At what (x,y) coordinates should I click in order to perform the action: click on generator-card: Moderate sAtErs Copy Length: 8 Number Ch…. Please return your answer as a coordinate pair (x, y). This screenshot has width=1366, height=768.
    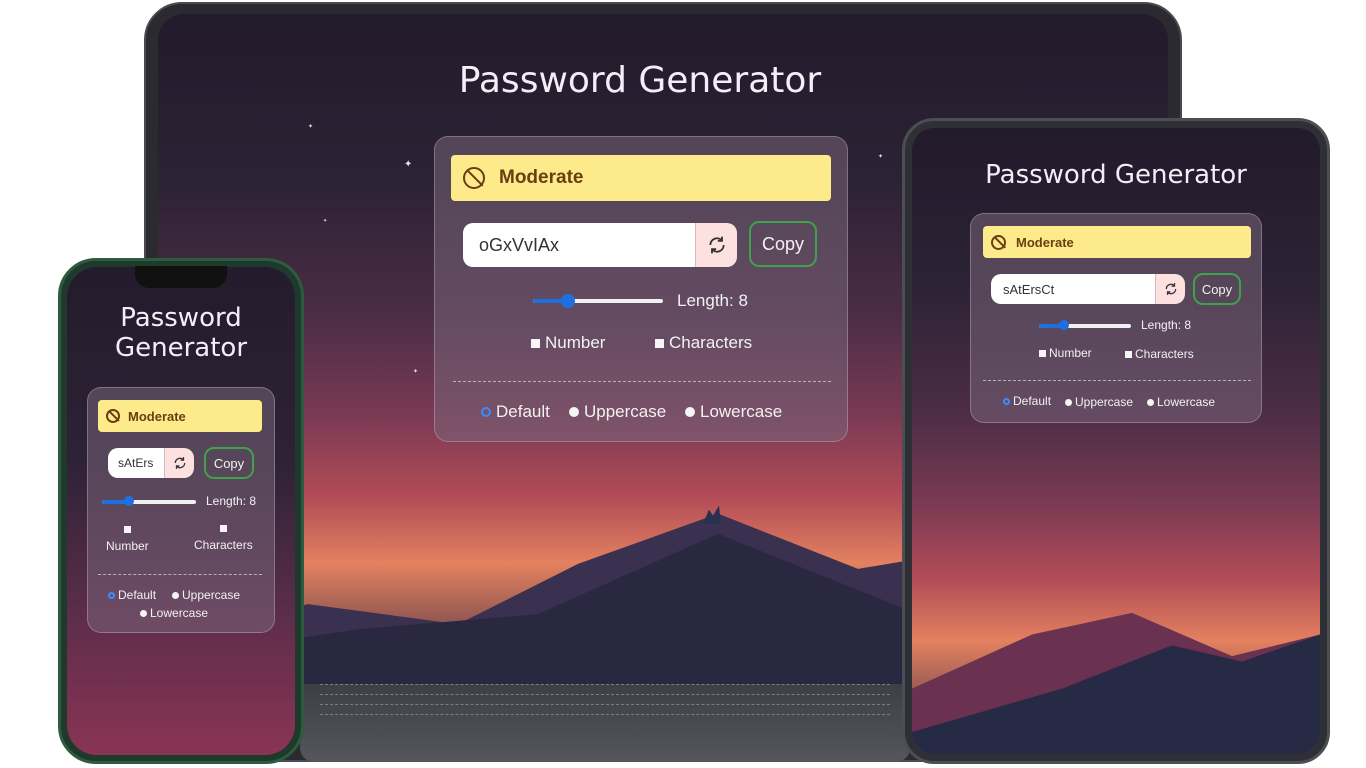
    Looking at the image, I should click on (181, 510).